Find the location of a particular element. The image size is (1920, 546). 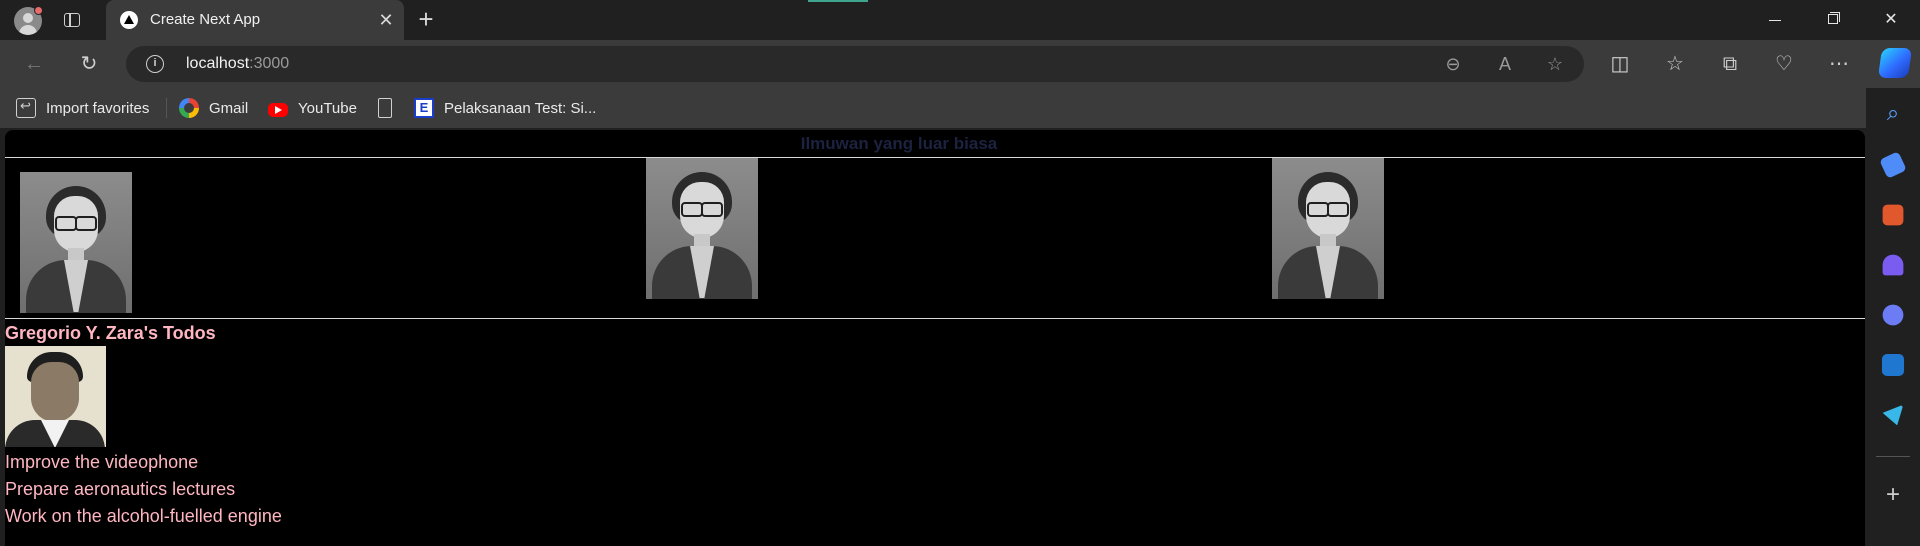

favorites-divider is located at coordinates (166, 108).